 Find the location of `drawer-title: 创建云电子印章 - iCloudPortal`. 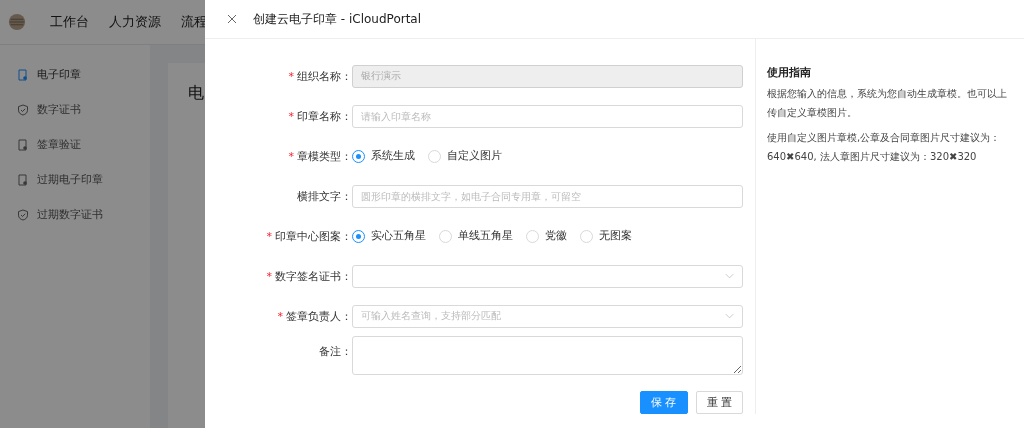

drawer-title: 创建云电子印章 - iCloudPortal is located at coordinates (337, 19).